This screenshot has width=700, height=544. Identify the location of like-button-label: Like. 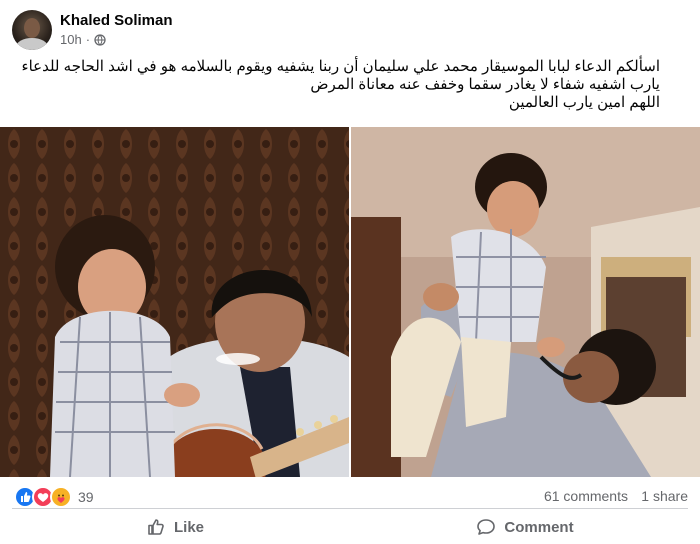
(188, 527).